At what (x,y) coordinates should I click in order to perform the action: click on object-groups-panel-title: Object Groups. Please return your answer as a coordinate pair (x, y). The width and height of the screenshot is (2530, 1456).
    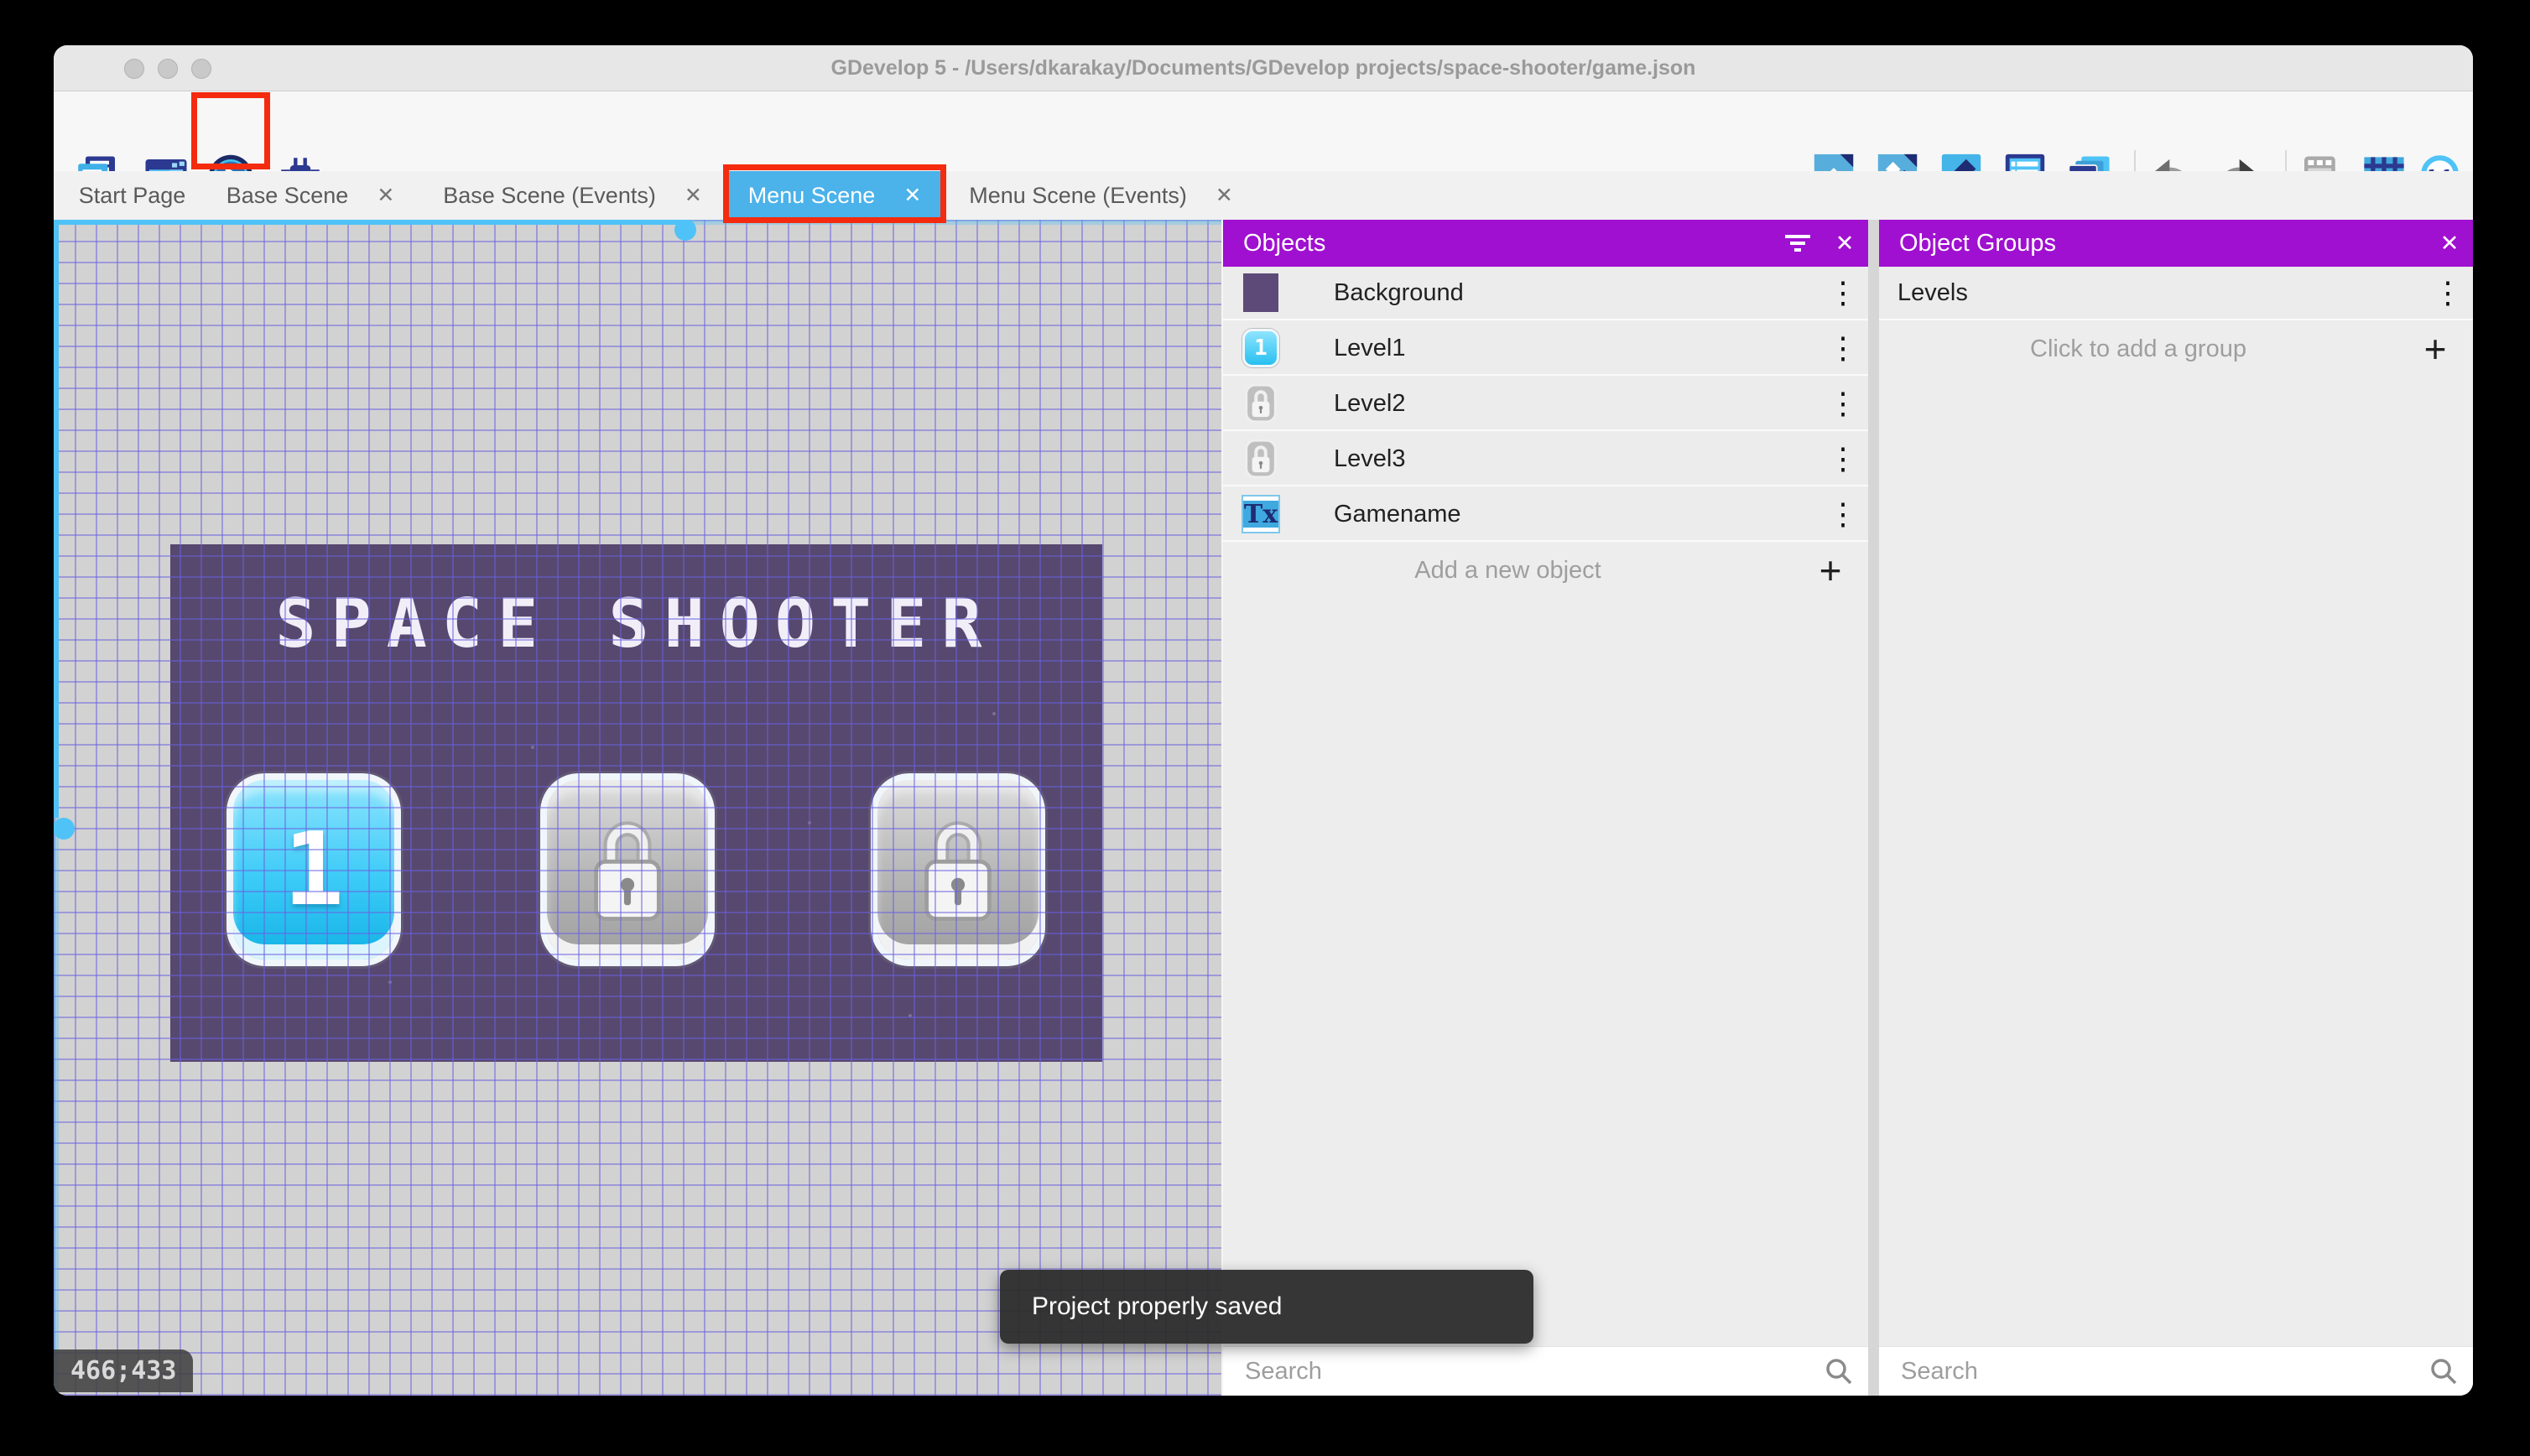
    Looking at the image, I should click on (1978, 243).